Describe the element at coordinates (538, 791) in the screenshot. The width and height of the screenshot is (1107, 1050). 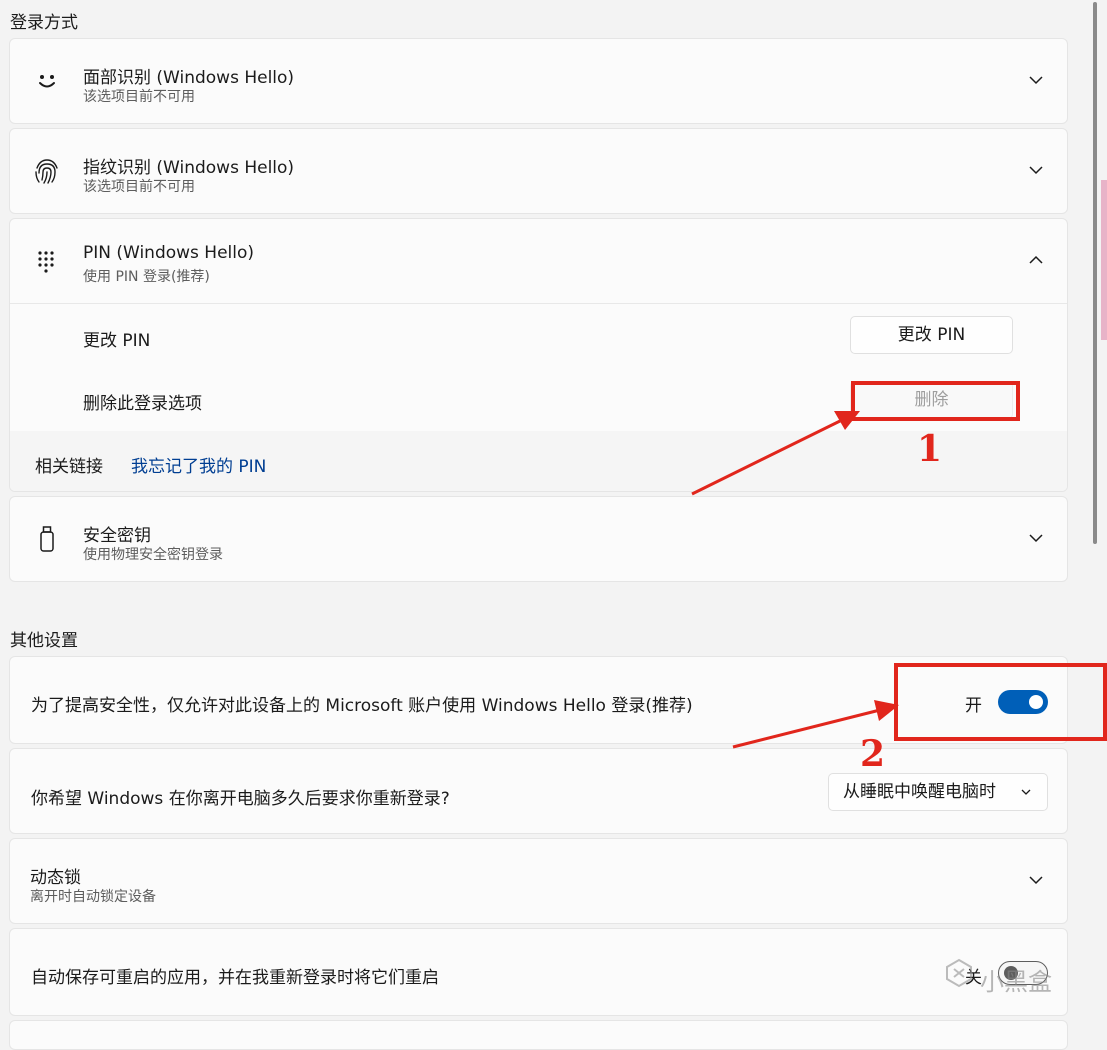
I see `require-signin-card: 你希望 Windows 在你离开电脑多久后要求你重新登录? 从睡眠中唤醒电脑时` at that location.